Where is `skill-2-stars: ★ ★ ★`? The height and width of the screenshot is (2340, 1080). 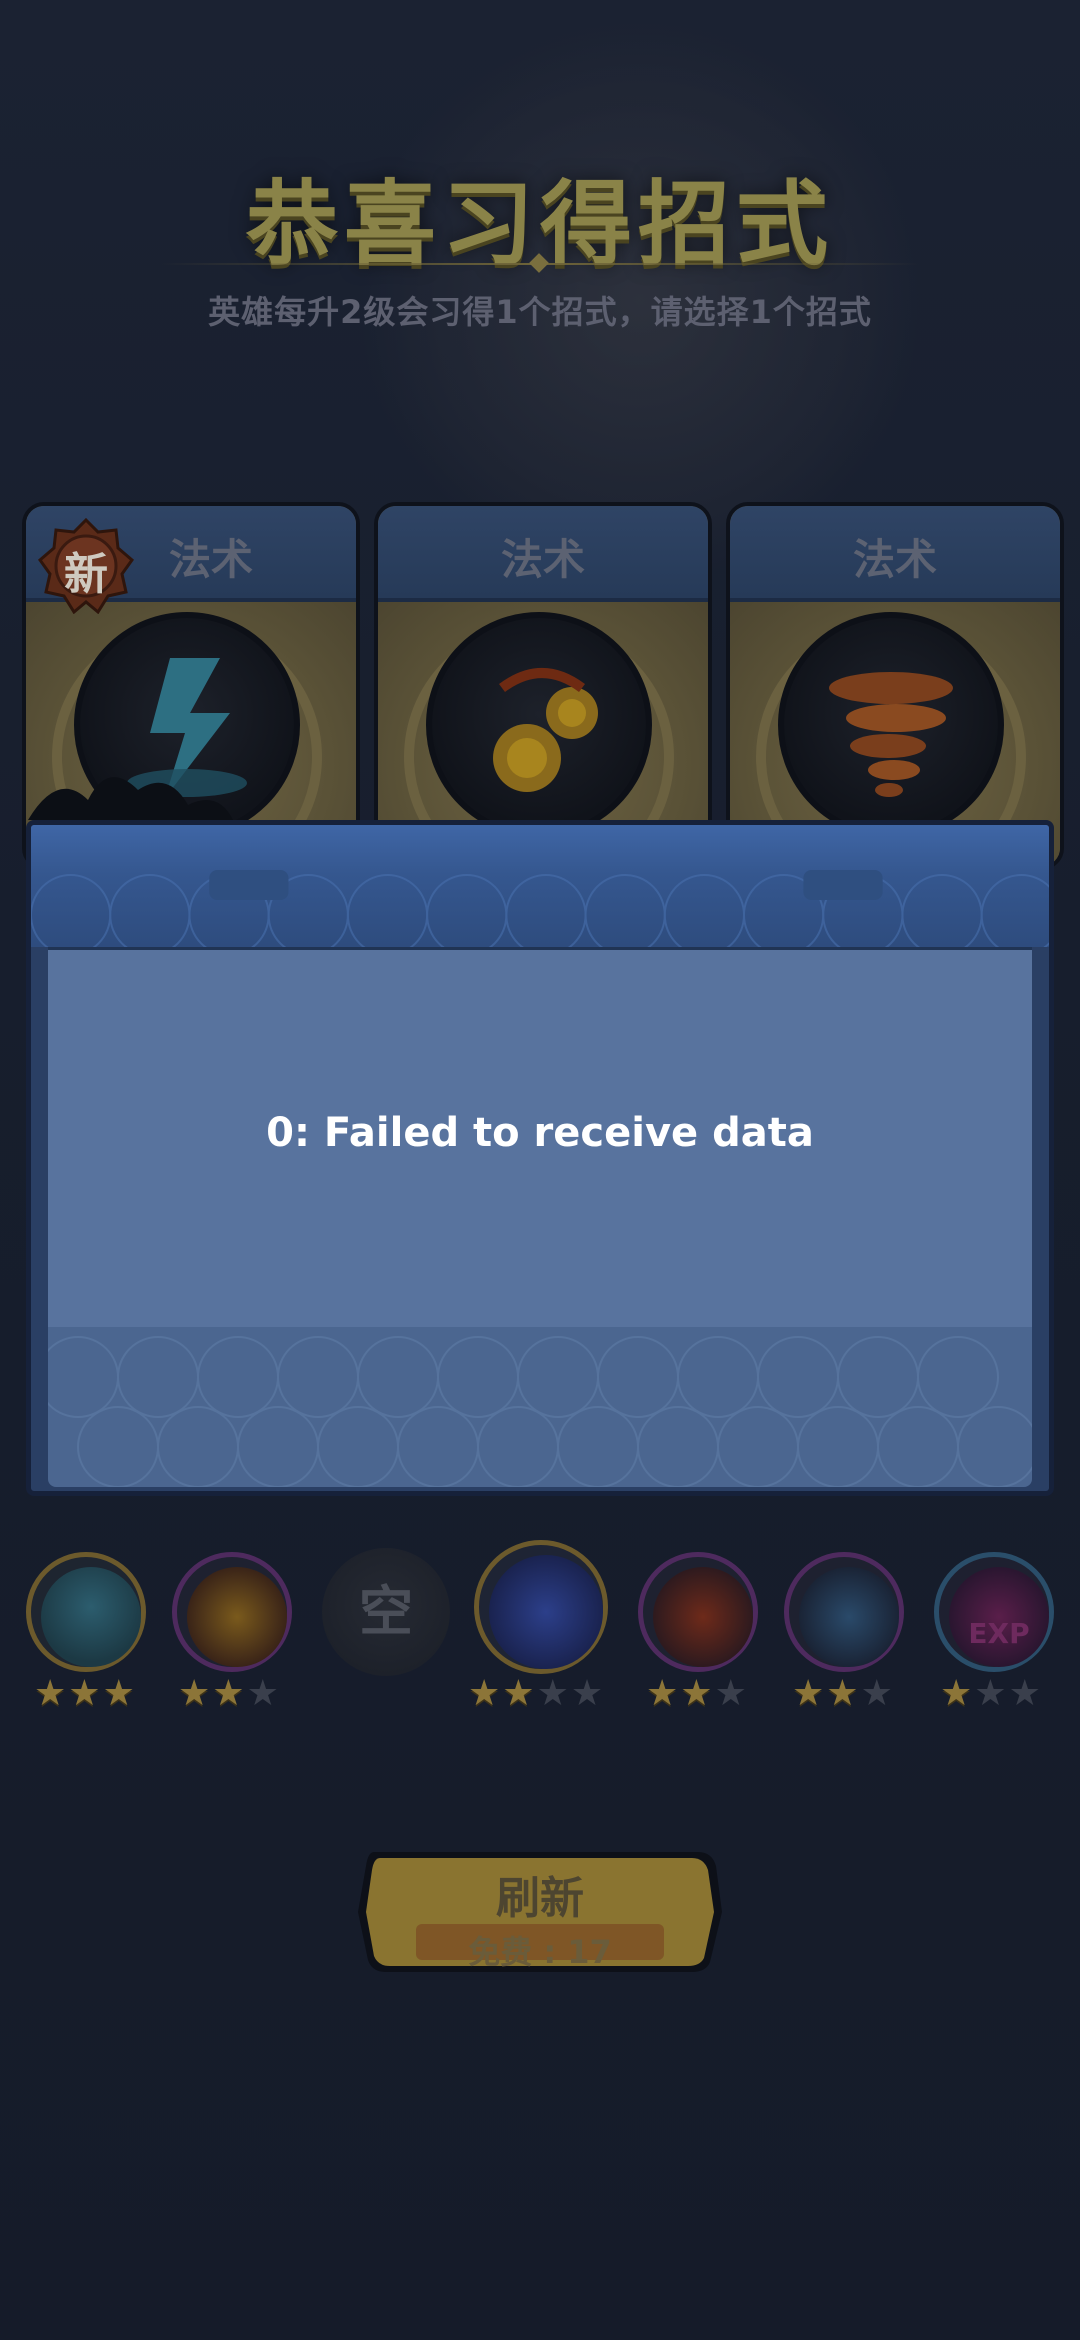 skill-2-stars: ★ ★ ★ is located at coordinates (228, 1694).